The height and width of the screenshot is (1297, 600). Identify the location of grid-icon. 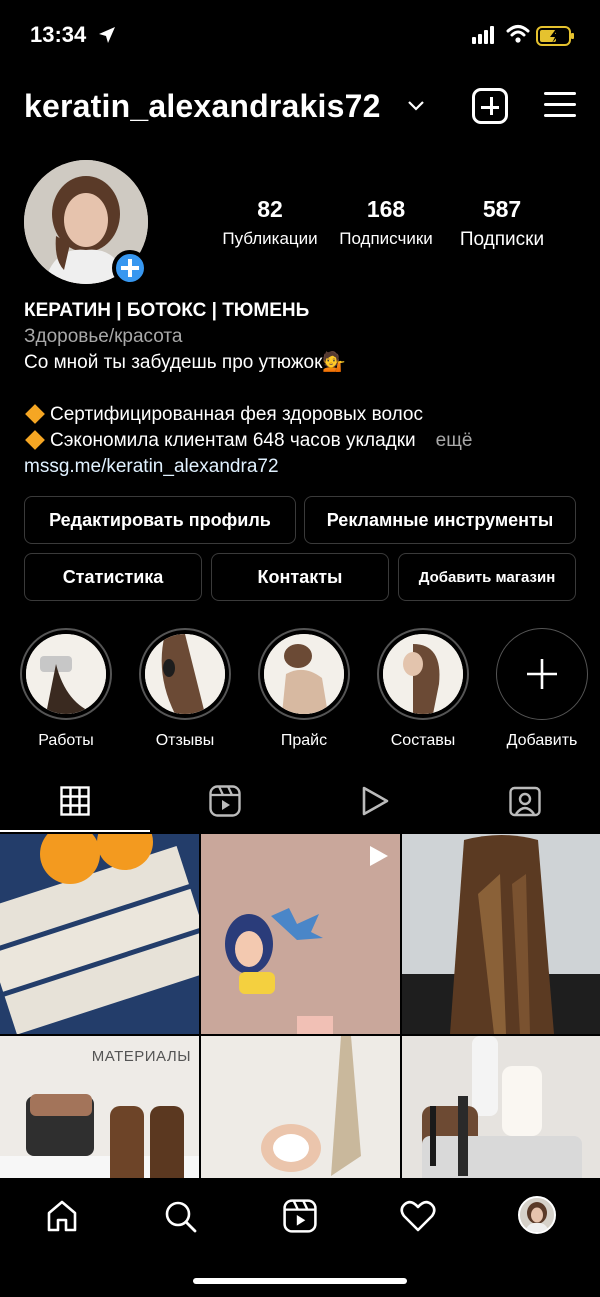
(75, 801).